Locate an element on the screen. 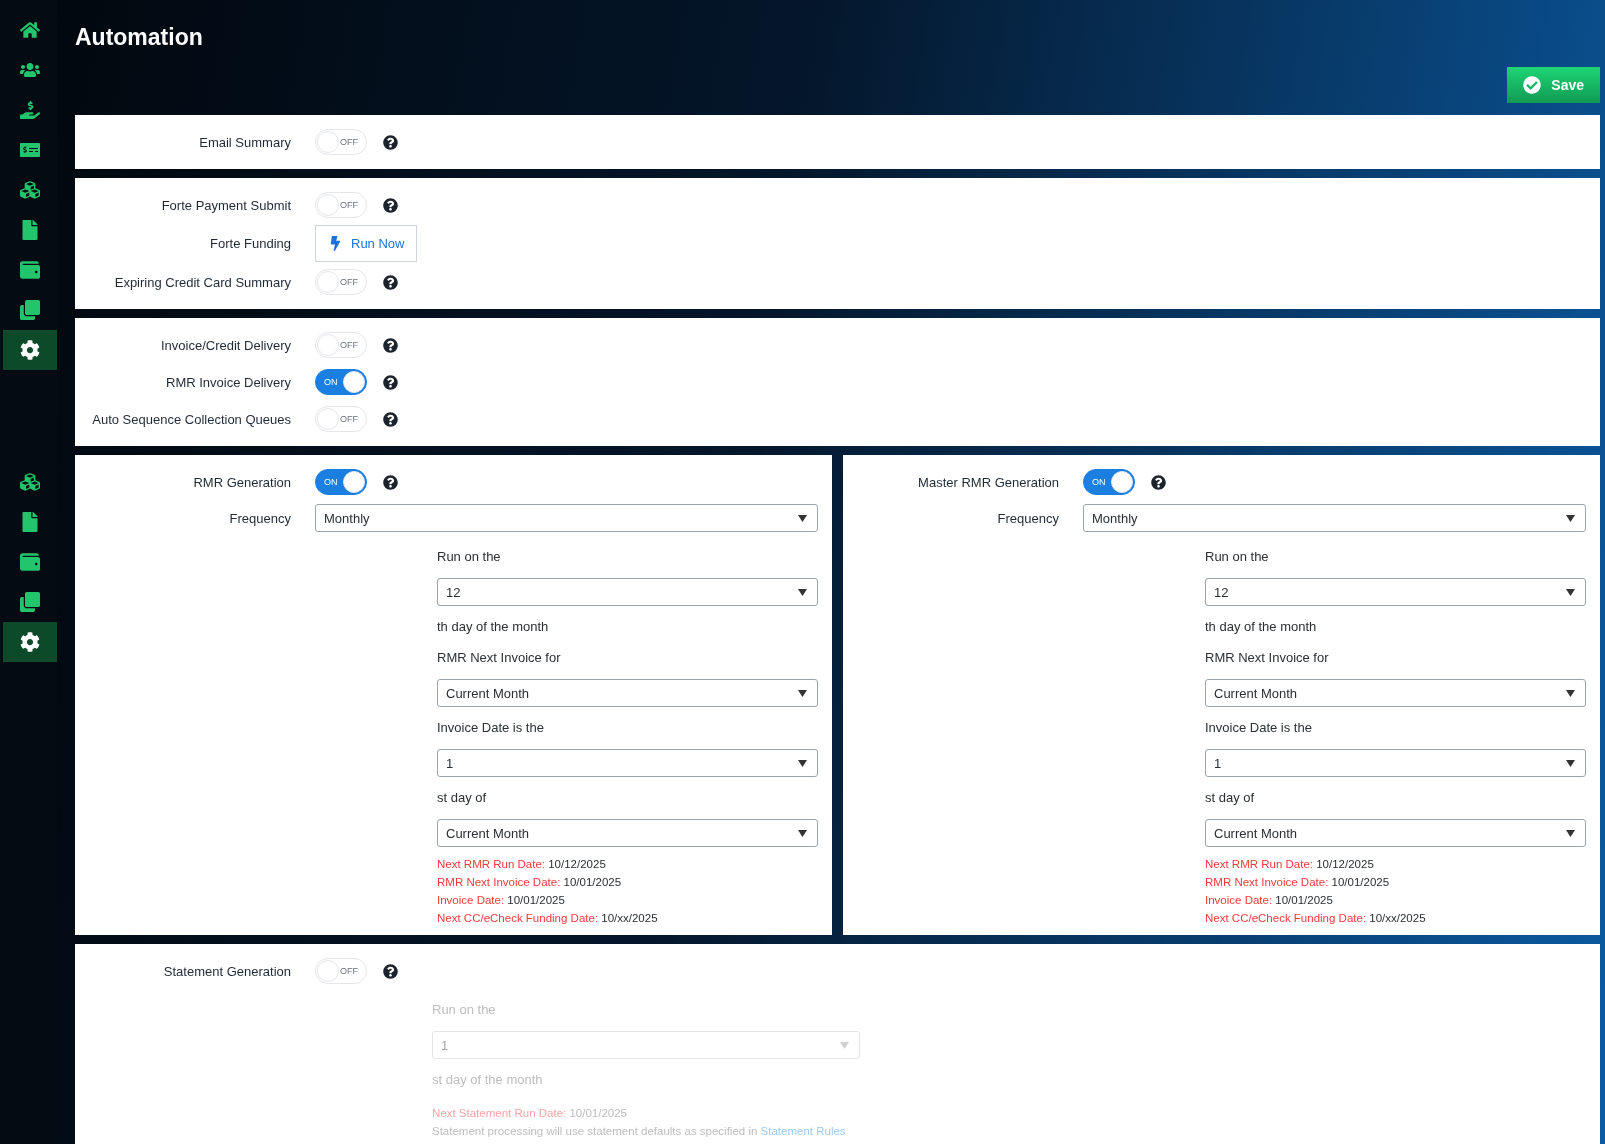 The width and height of the screenshot is (1605, 1144). setting-label: Invoice/Credit Delivery is located at coordinates (225, 345).